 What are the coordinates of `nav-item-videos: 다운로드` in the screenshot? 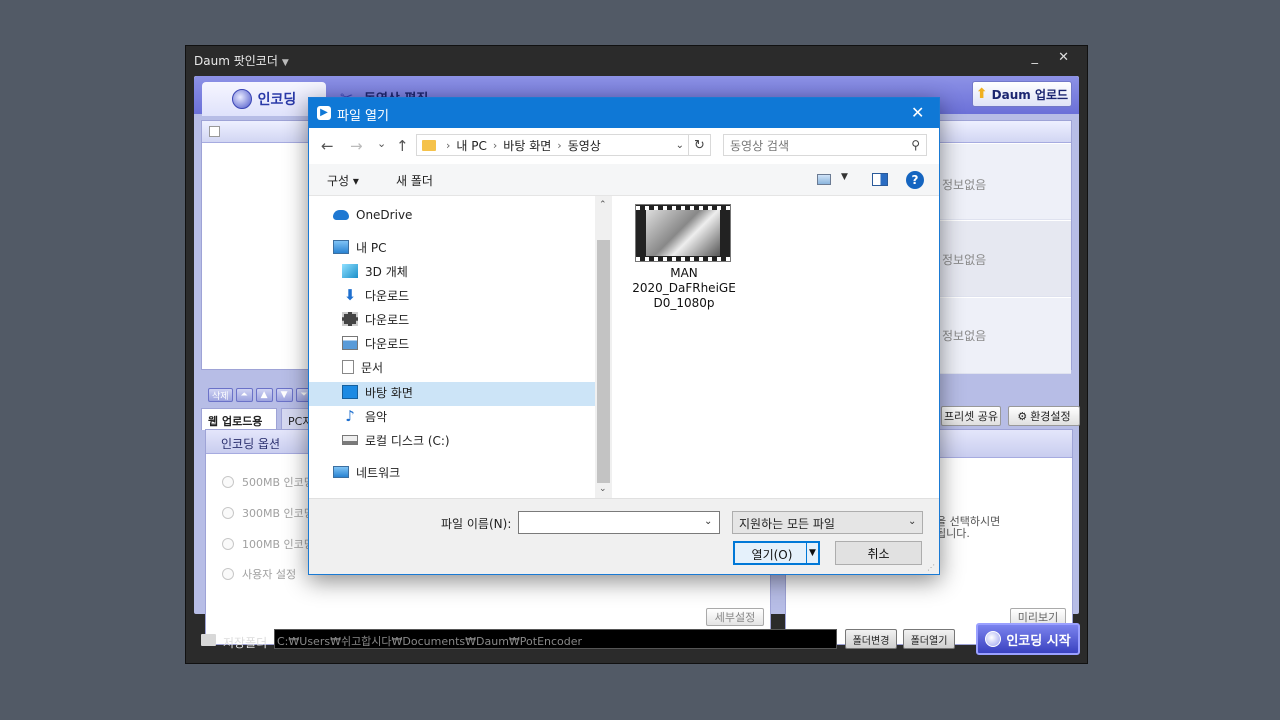 It's located at (375, 319).